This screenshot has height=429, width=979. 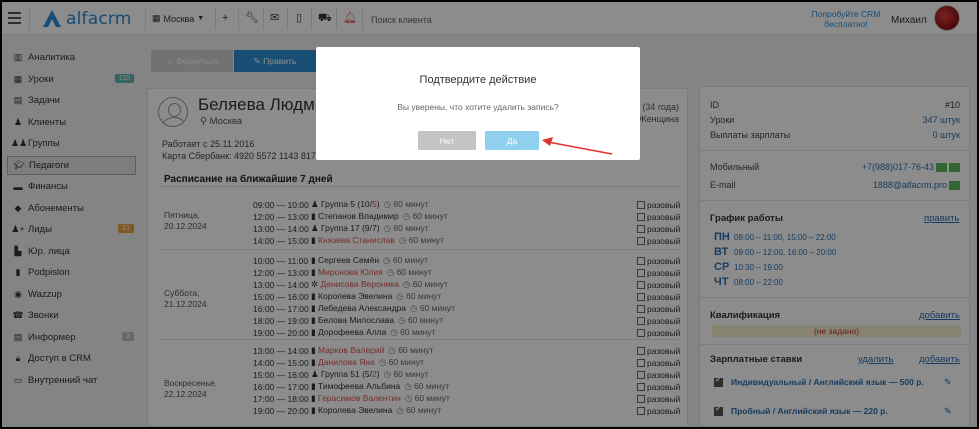 What do you see at coordinates (478, 107) in the screenshot?
I see `dialog-message: Вы уверены, что хотите удалить запись?` at bounding box center [478, 107].